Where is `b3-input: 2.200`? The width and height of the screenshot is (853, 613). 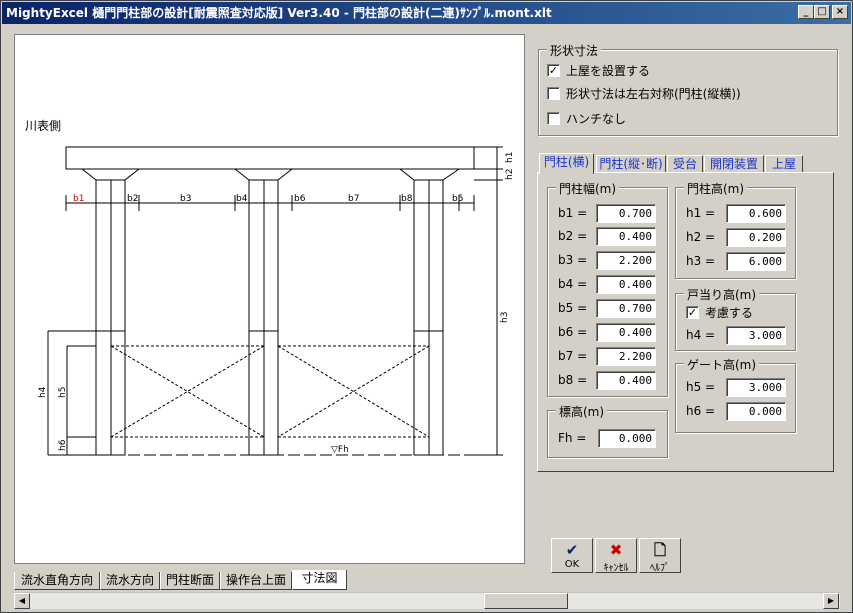
b3-input: 2.200 is located at coordinates (626, 260).